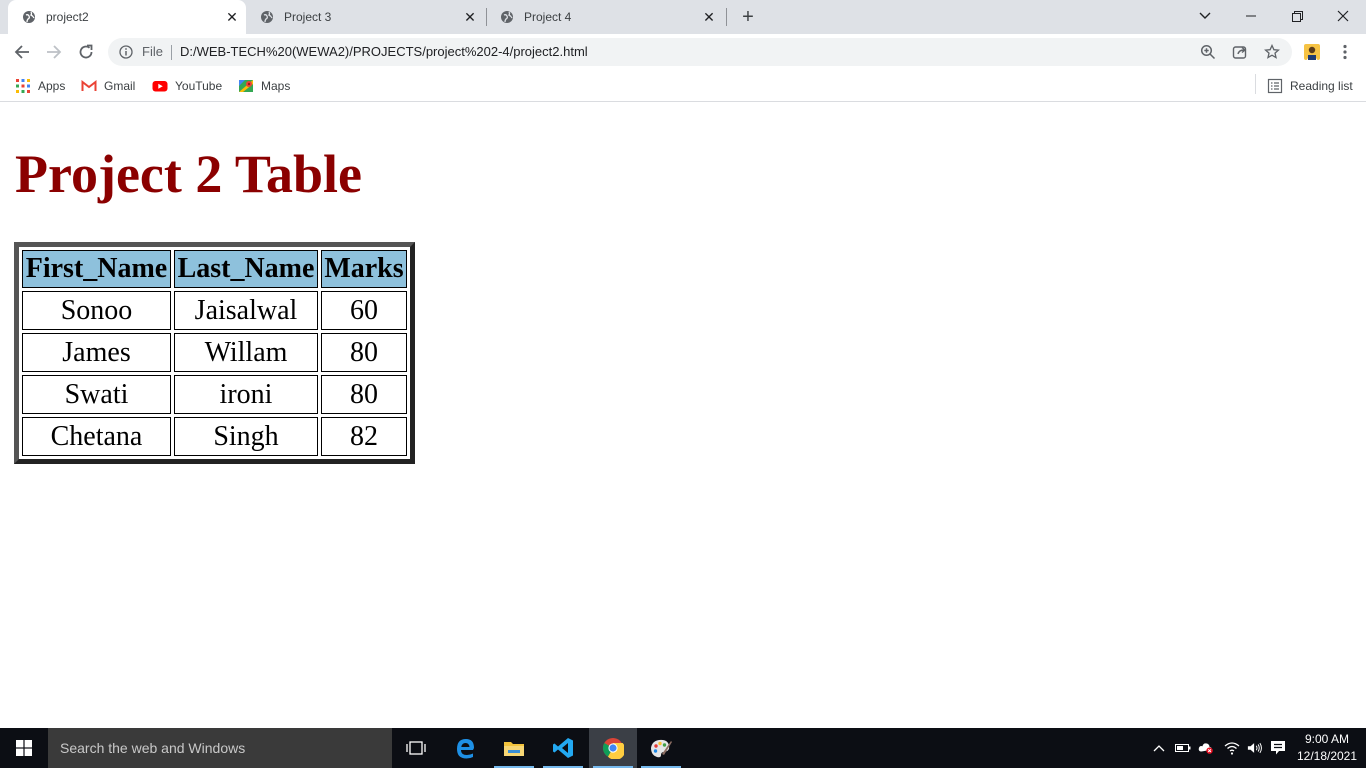 The height and width of the screenshot is (768, 1366). What do you see at coordinates (364, 436) in the screenshot?
I see `table-cell: 82` at bounding box center [364, 436].